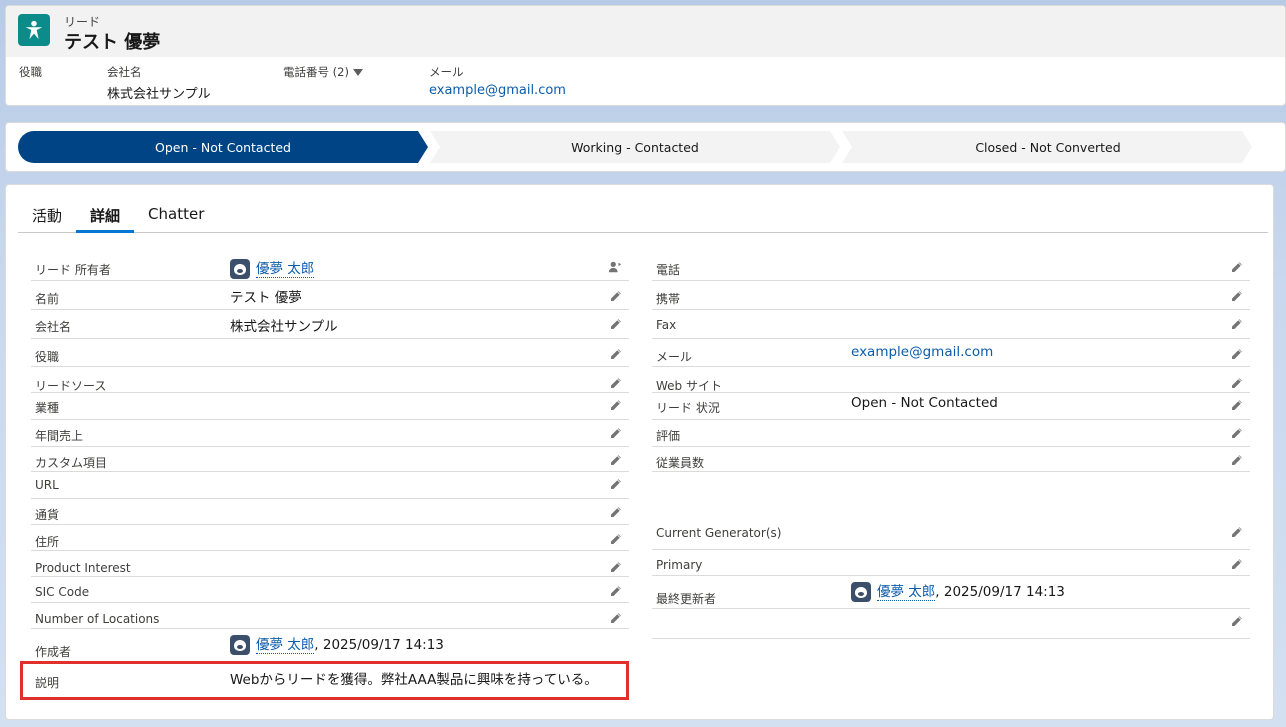  Describe the element at coordinates (53, 652) in the screenshot. I see `field-label: 作成者` at that location.